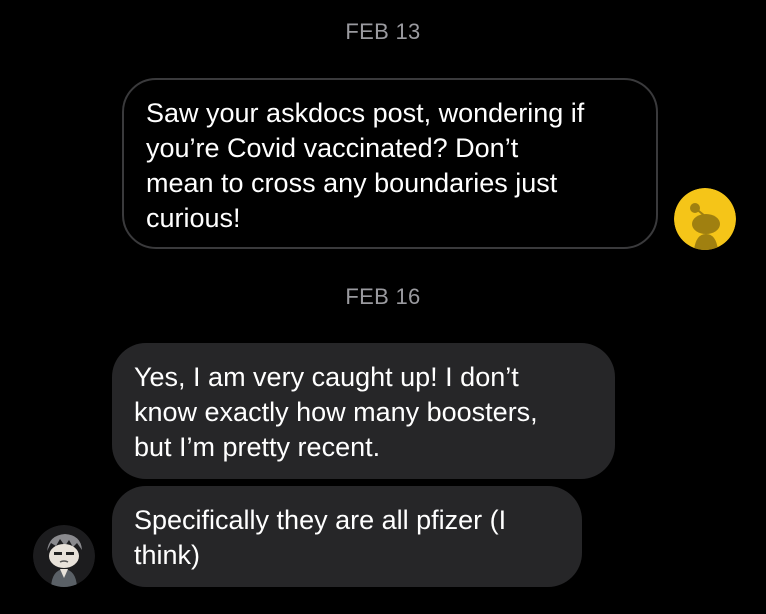 This screenshot has width=766, height=614. What do you see at coordinates (383, 31) in the screenshot?
I see `date-separator: FEB 13` at bounding box center [383, 31].